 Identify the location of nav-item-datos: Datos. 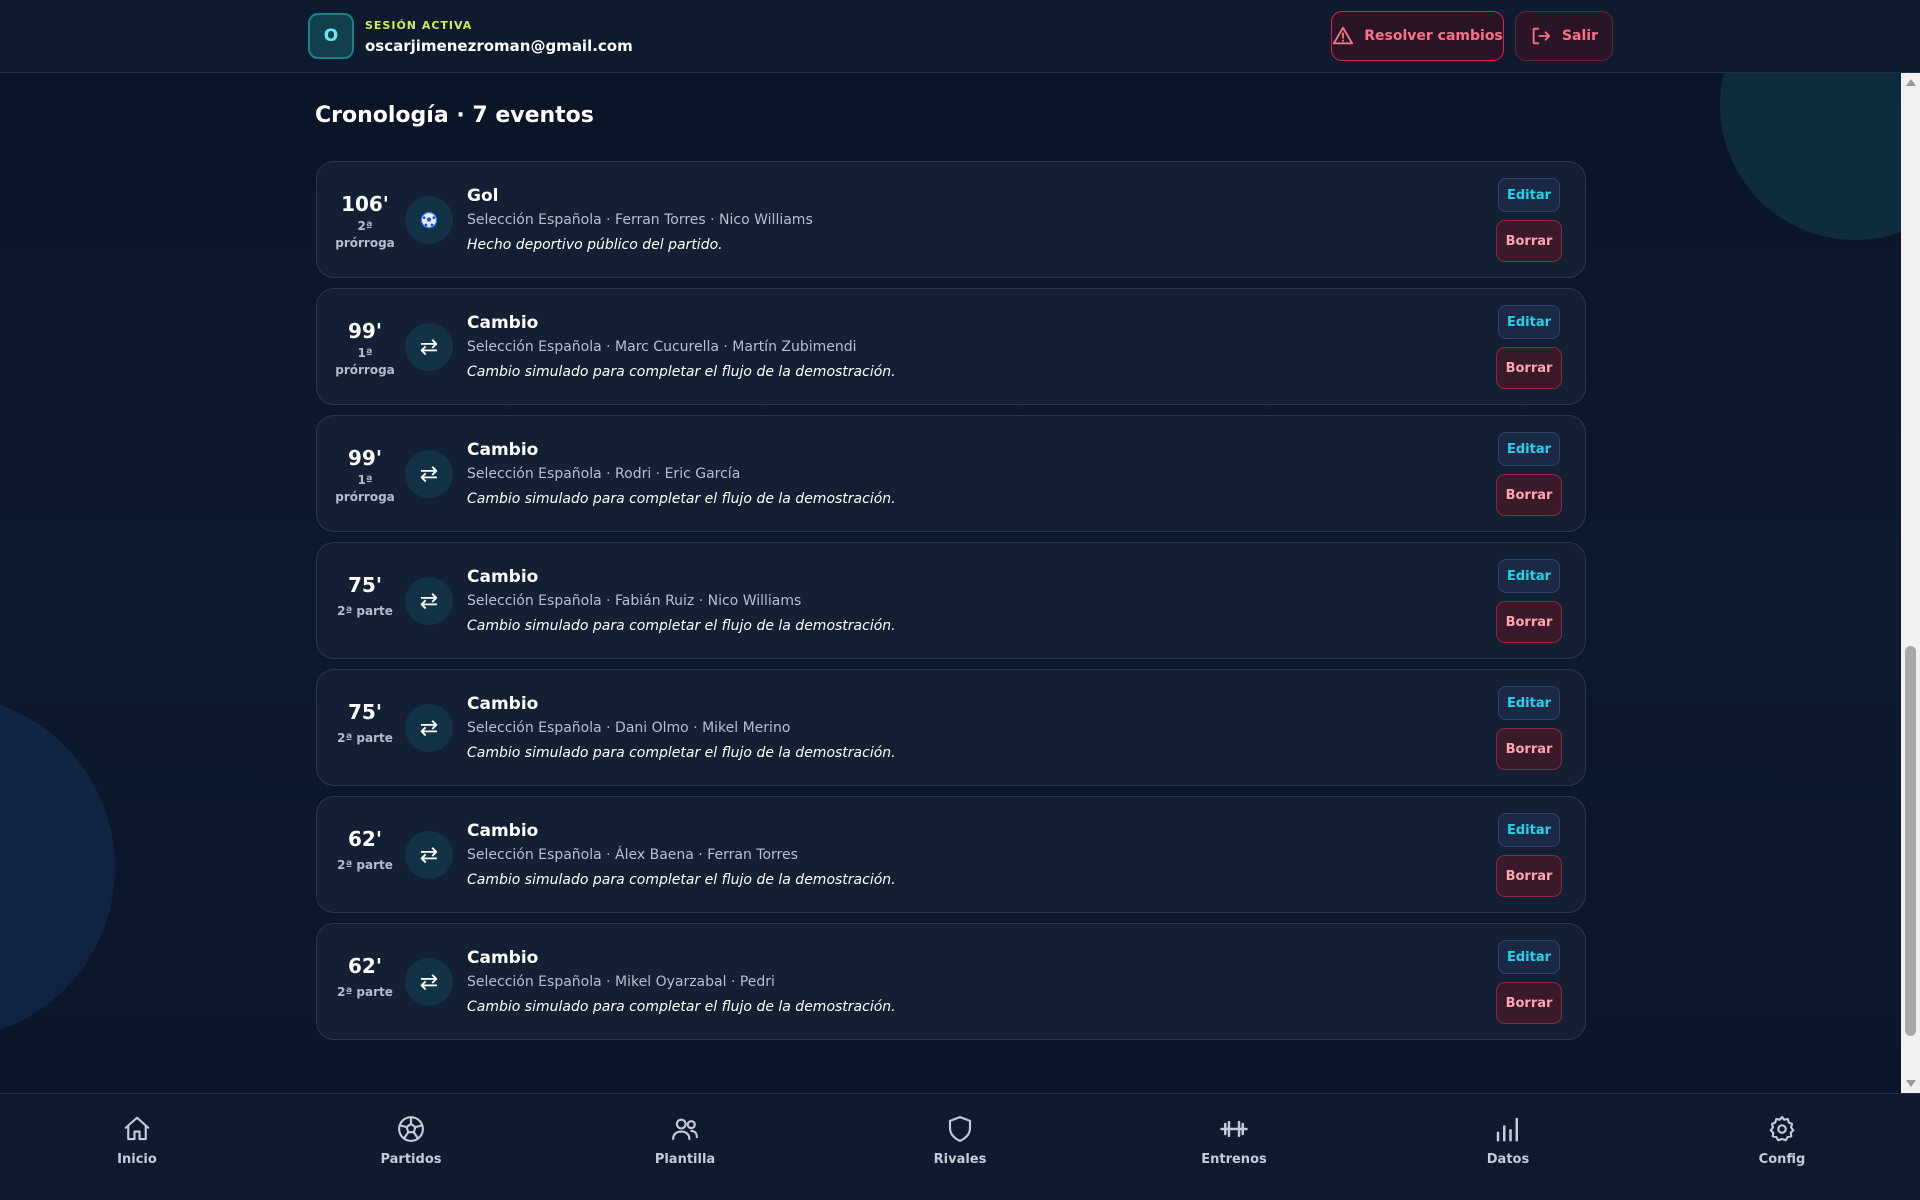
(1508, 1140).